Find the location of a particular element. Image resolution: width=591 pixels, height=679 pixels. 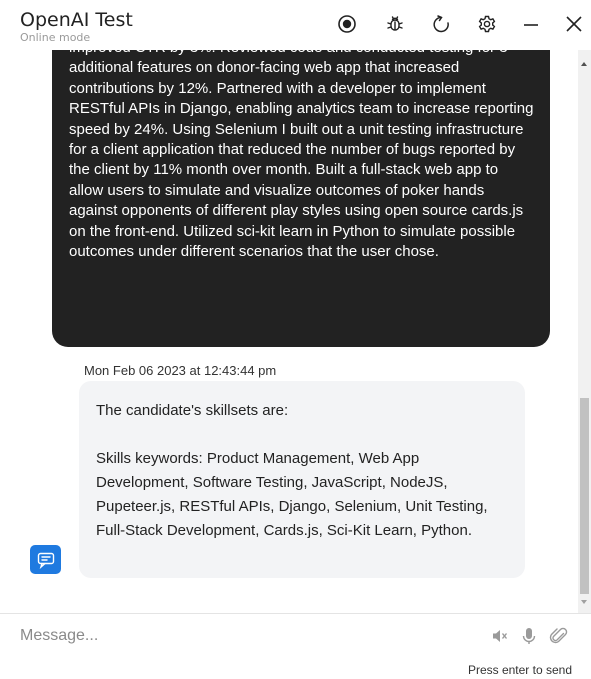

connection-status: Online mode is located at coordinates (55, 37).